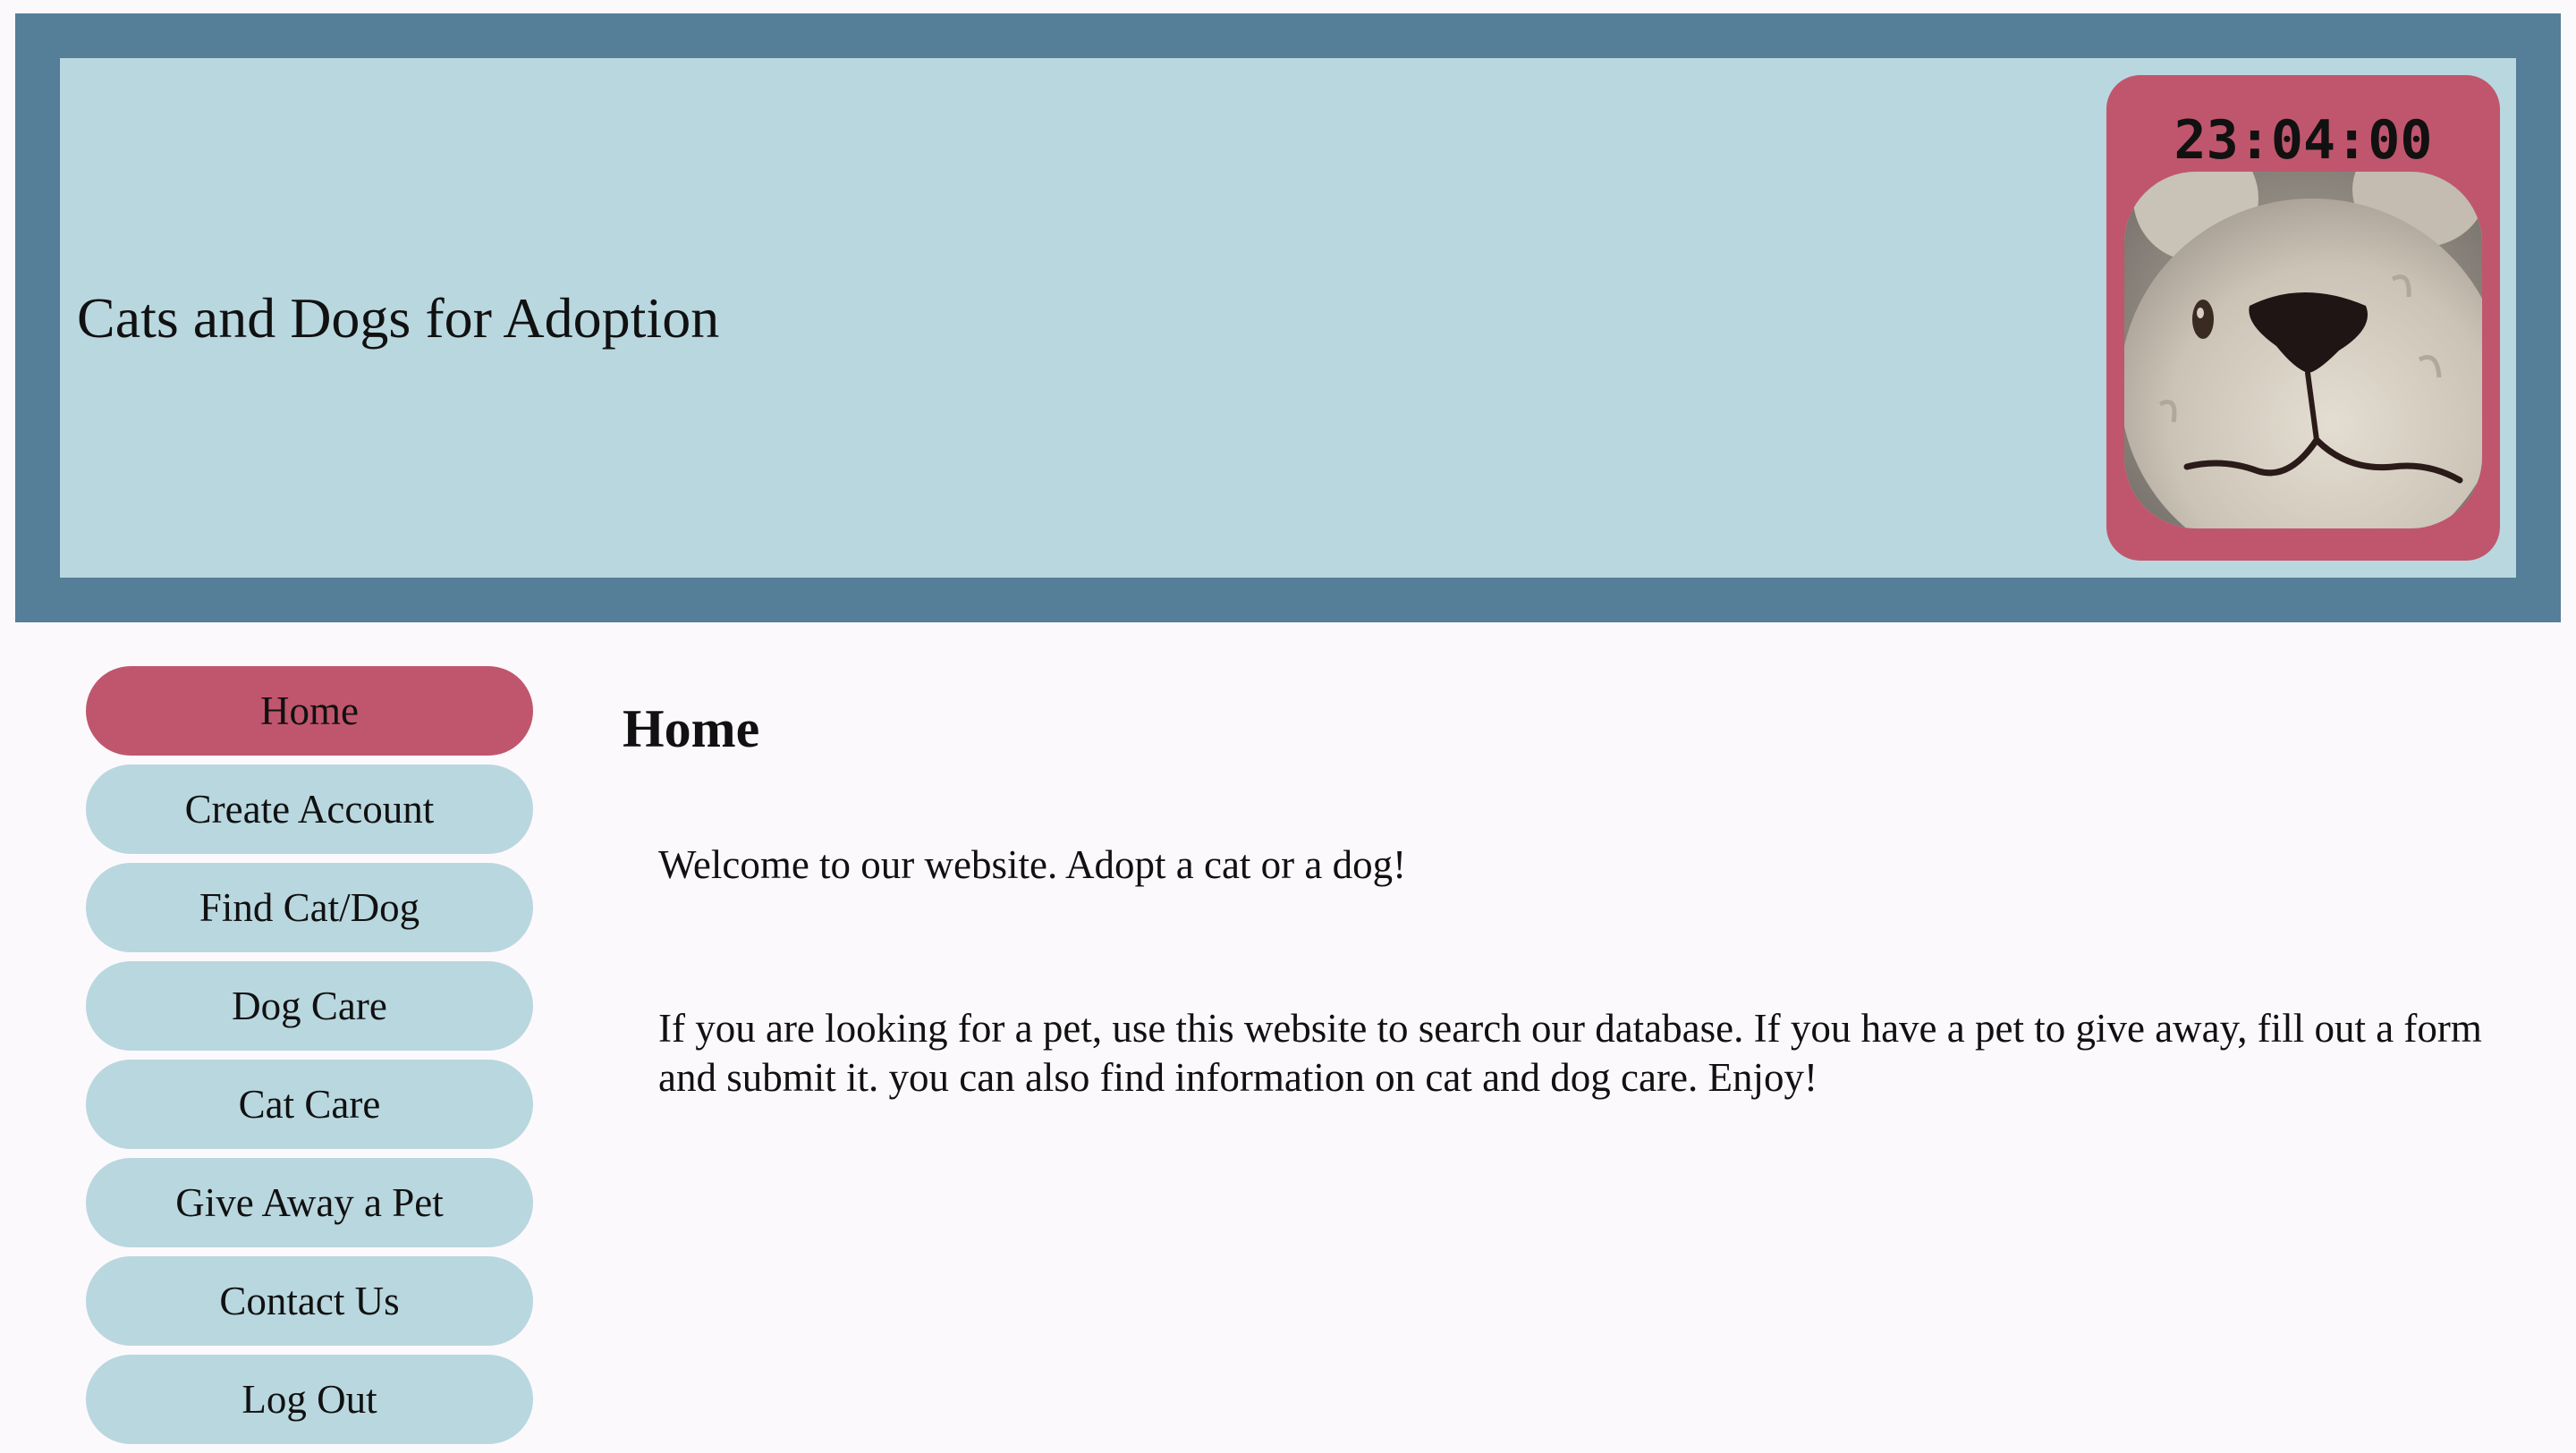 This screenshot has width=2576, height=1453. What do you see at coordinates (309, 1203) in the screenshot?
I see `nav-give-away-pet-button: Give Away a Pet` at bounding box center [309, 1203].